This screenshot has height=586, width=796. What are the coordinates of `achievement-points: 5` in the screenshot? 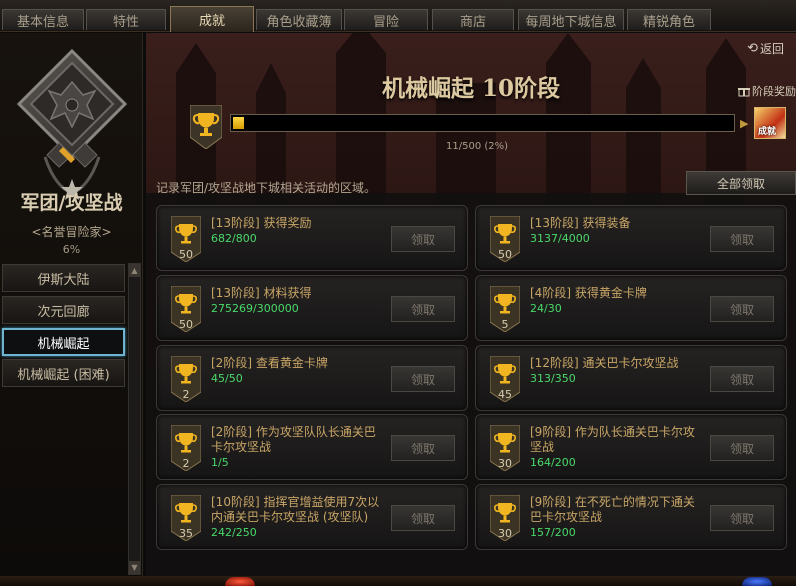 It's located at (505, 324).